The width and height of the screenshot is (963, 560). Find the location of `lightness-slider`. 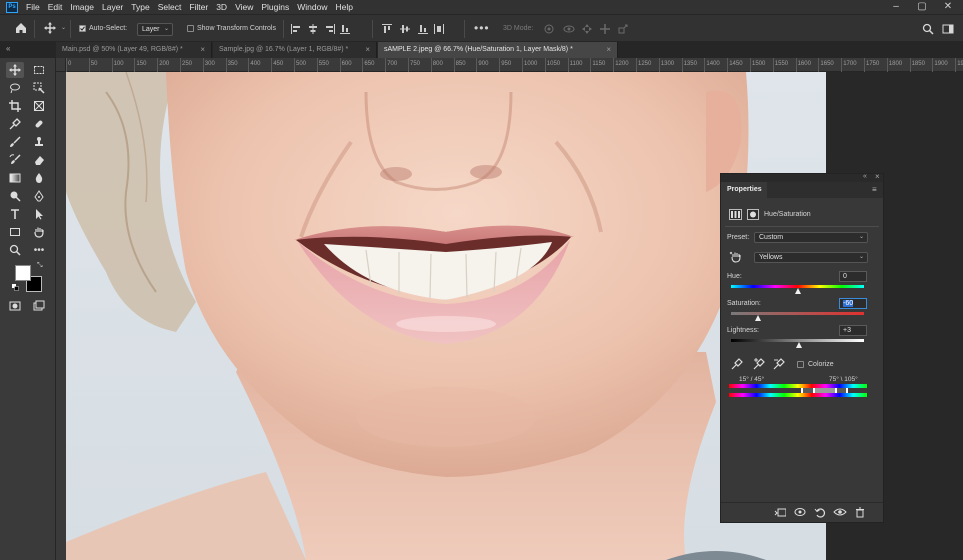

lightness-slider is located at coordinates (797, 343).